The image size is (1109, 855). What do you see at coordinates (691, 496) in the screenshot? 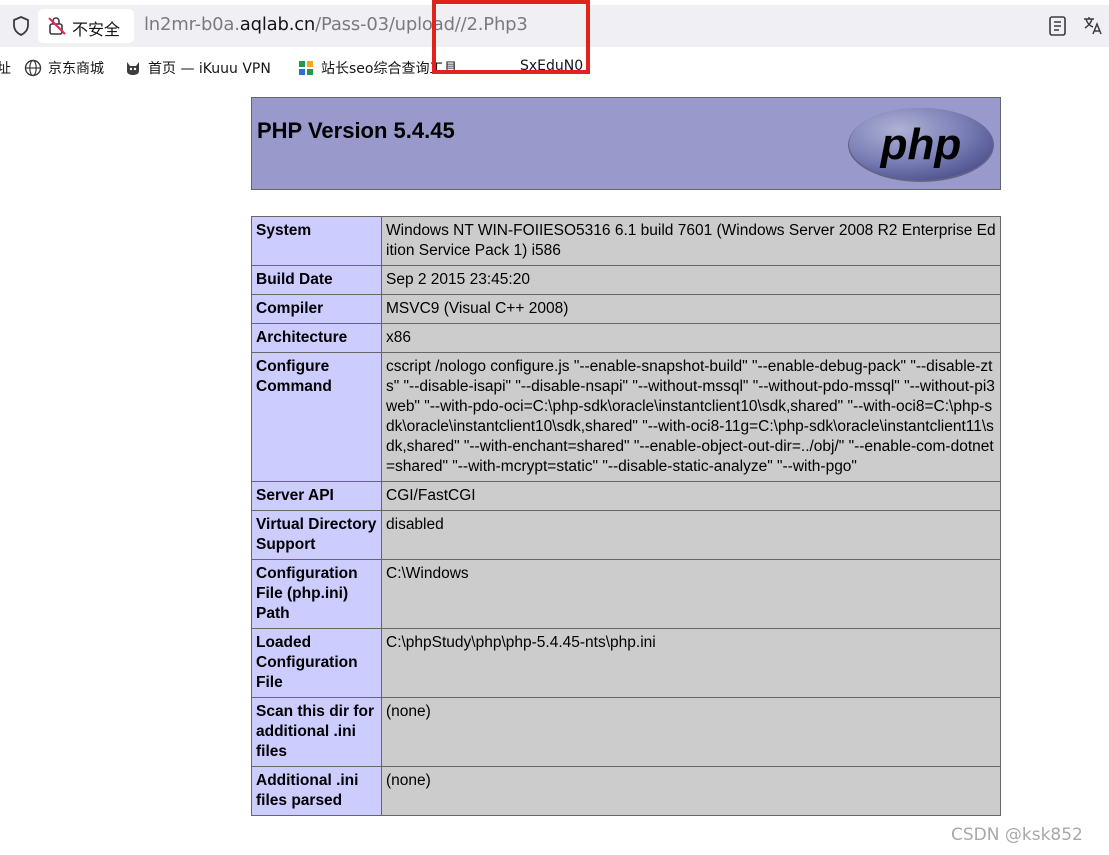
I see `row-value: CGI/FastCGI` at bounding box center [691, 496].